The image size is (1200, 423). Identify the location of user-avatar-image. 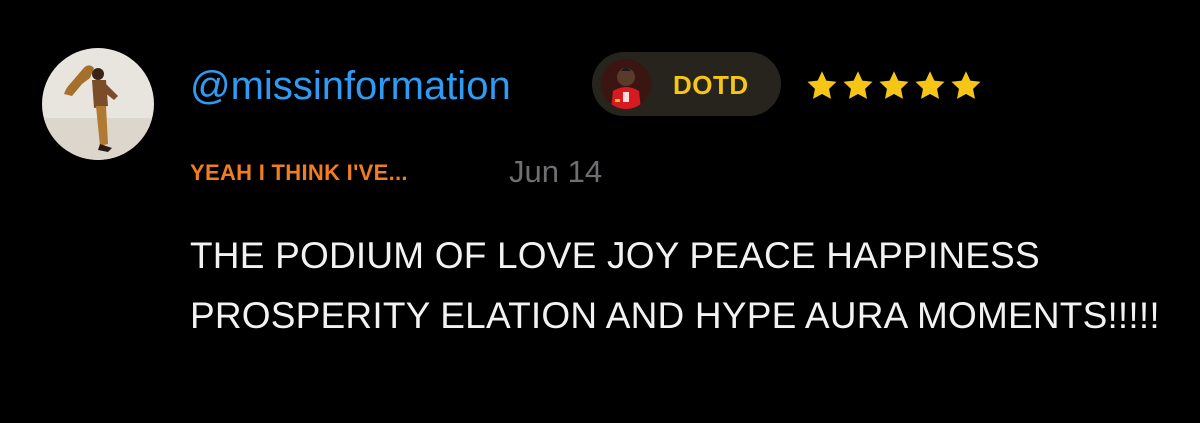
(98, 104).